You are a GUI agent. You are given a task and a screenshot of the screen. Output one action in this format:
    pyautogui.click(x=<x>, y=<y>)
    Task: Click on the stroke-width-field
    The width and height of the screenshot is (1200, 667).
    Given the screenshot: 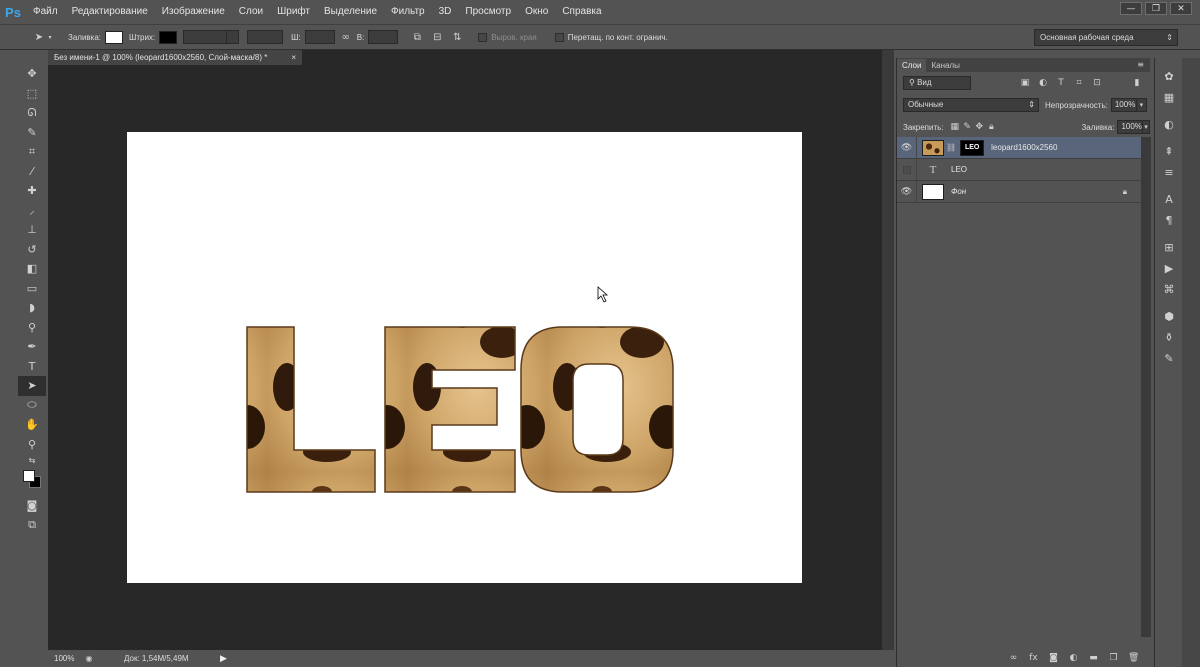 What is the action you would take?
    pyautogui.click(x=205, y=37)
    